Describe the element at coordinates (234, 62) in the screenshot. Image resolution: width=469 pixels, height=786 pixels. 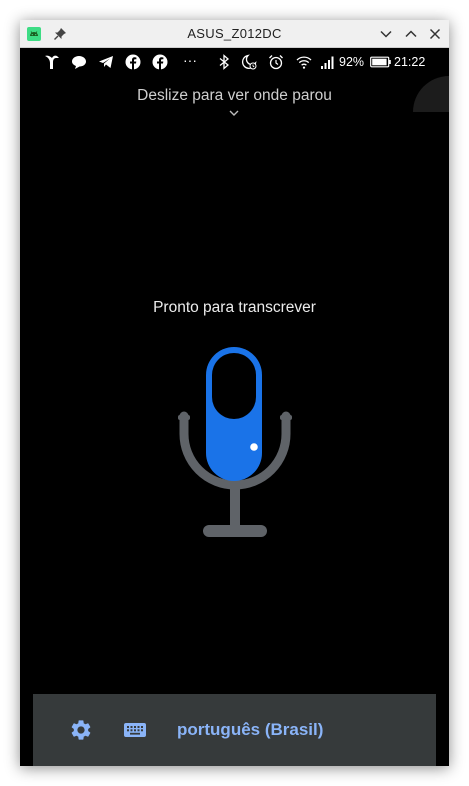
I see `status-bar: ··· 92% 21:22` at that location.